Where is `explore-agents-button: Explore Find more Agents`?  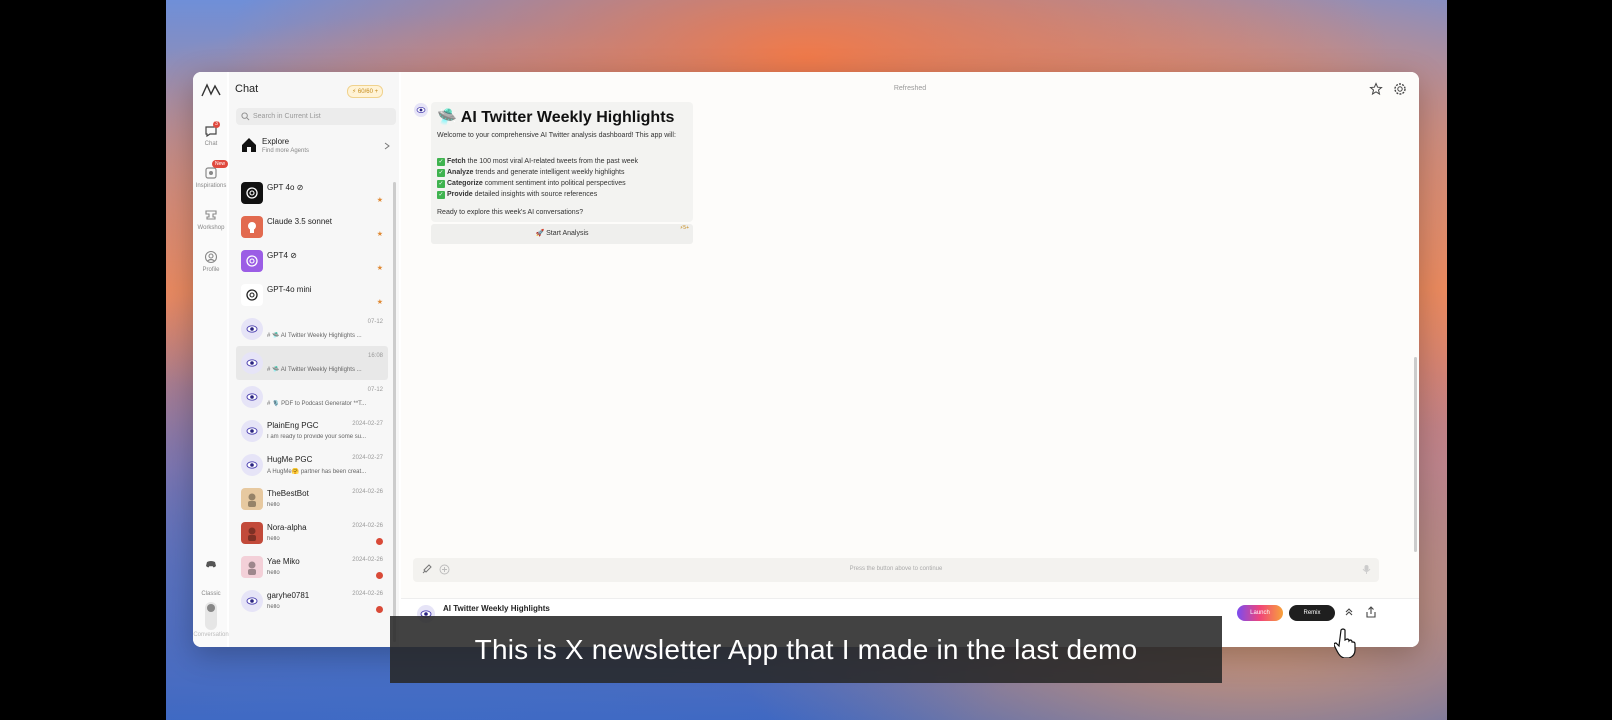
explore-agents-button: Explore Find more Agents is located at coordinates (316, 147).